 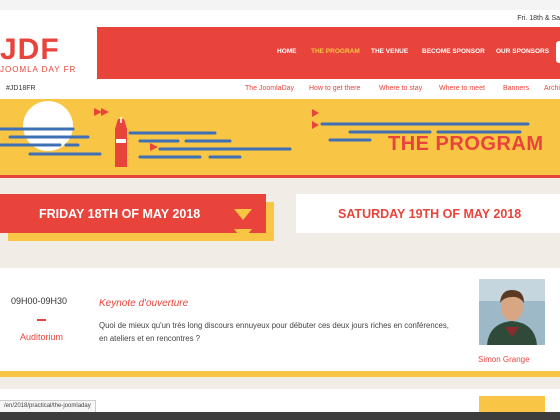 What do you see at coordinates (287, 51) in the screenshot?
I see `nav-home: HOME` at bounding box center [287, 51].